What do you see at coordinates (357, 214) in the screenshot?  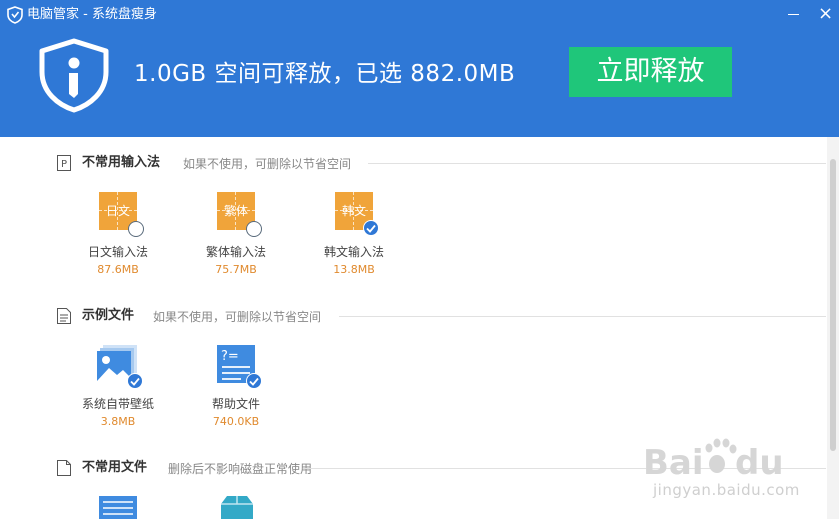 I see `ime-korean-icon: 韩文` at bounding box center [357, 214].